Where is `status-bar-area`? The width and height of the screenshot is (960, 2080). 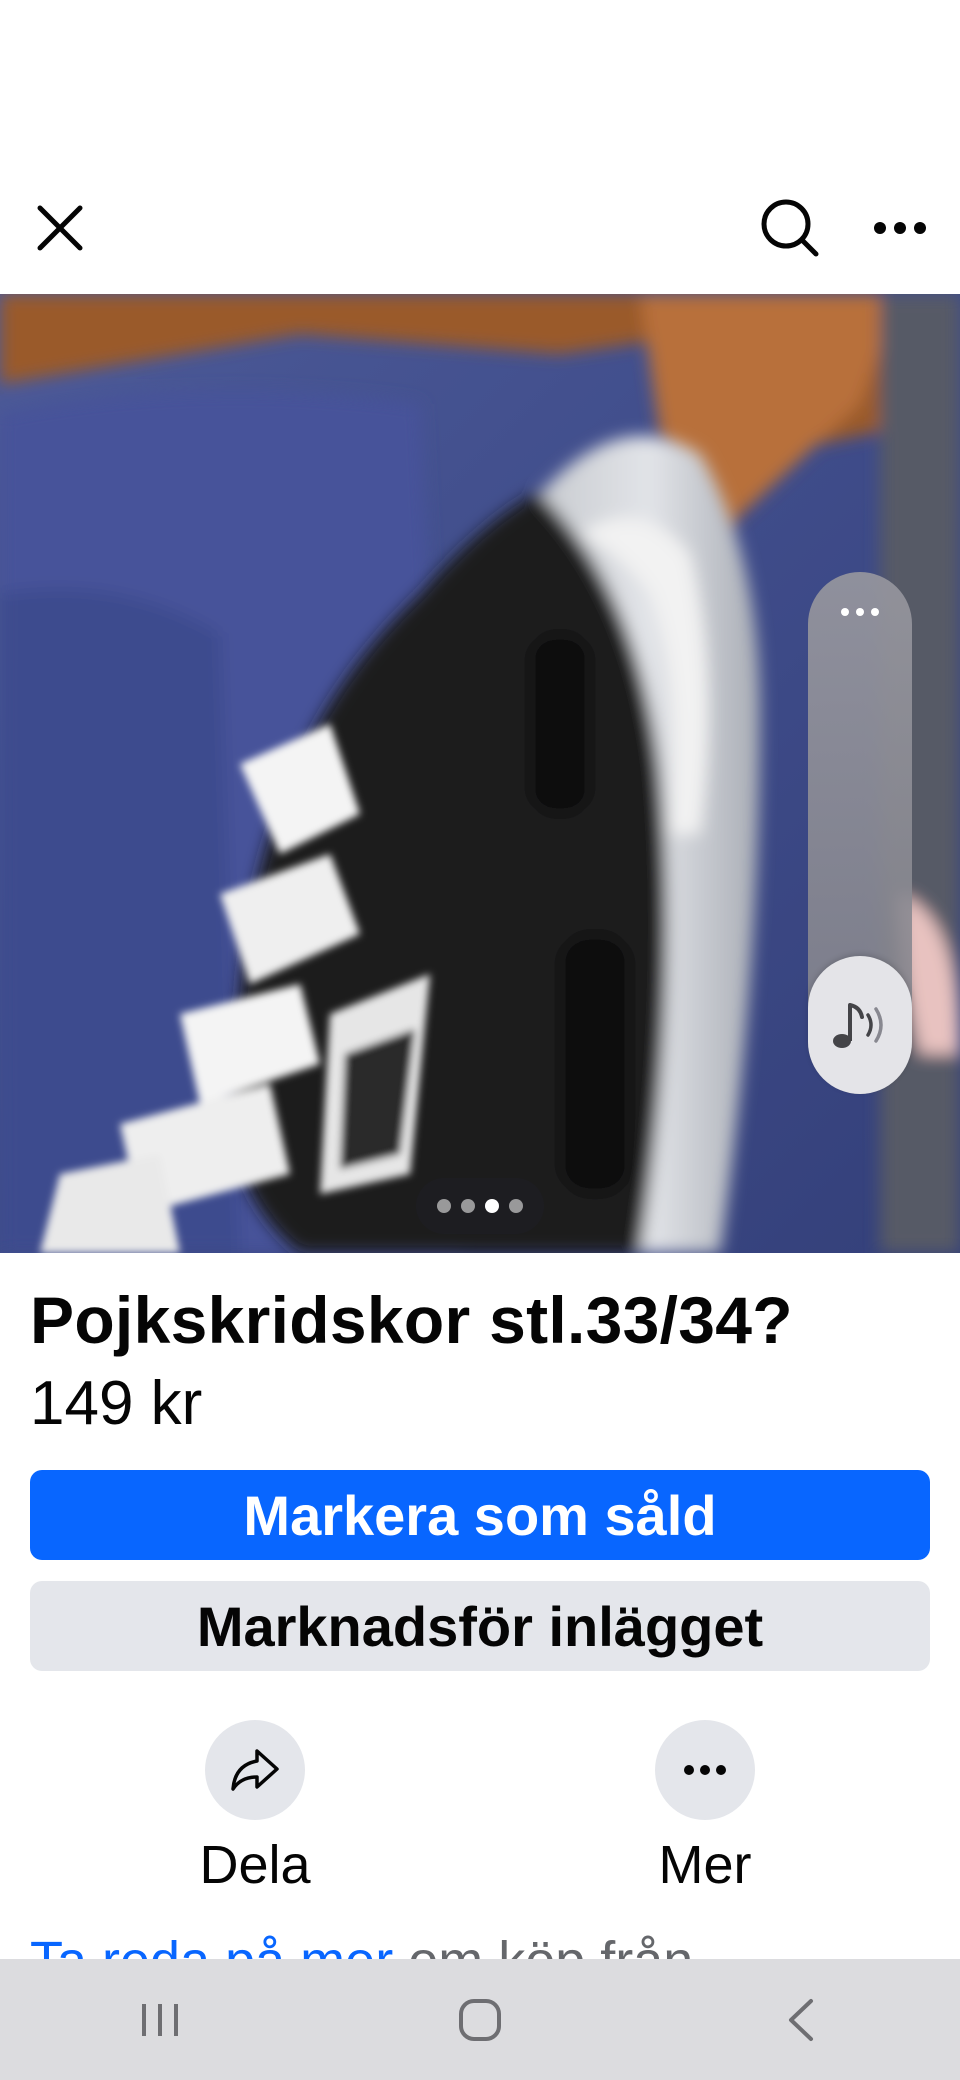
status-bar-area is located at coordinates (480, 75).